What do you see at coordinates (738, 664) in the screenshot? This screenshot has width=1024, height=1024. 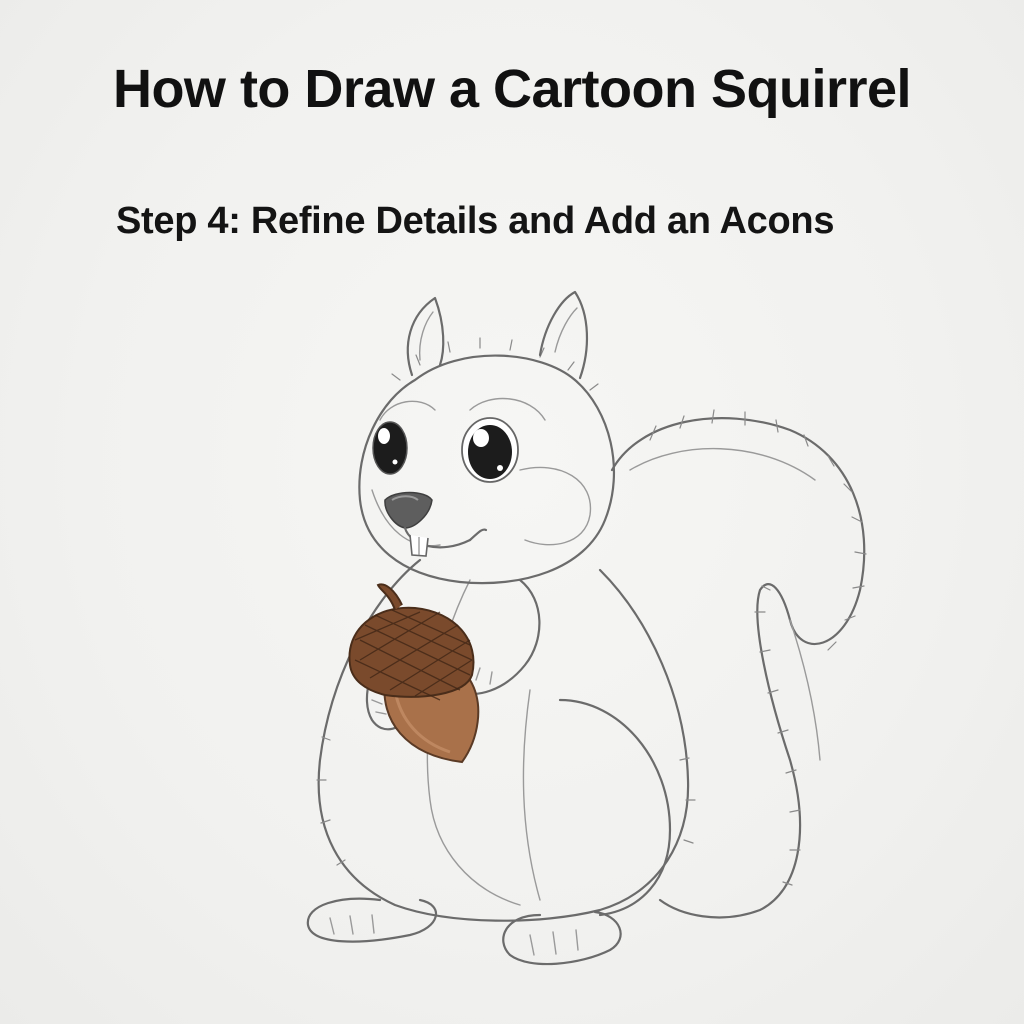 I see `tail-outline` at bounding box center [738, 664].